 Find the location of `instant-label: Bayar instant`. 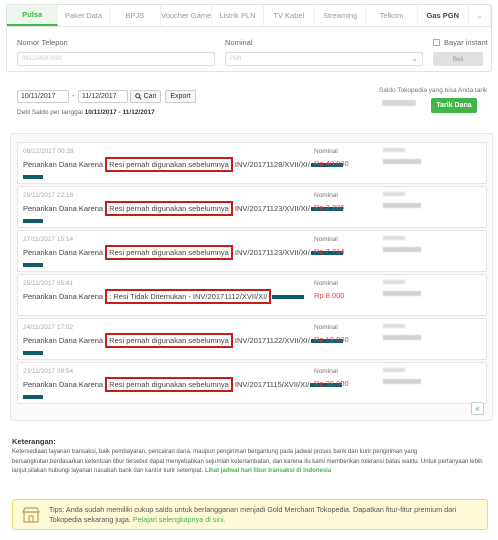

instant-label: Bayar instant is located at coordinates (466, 42).